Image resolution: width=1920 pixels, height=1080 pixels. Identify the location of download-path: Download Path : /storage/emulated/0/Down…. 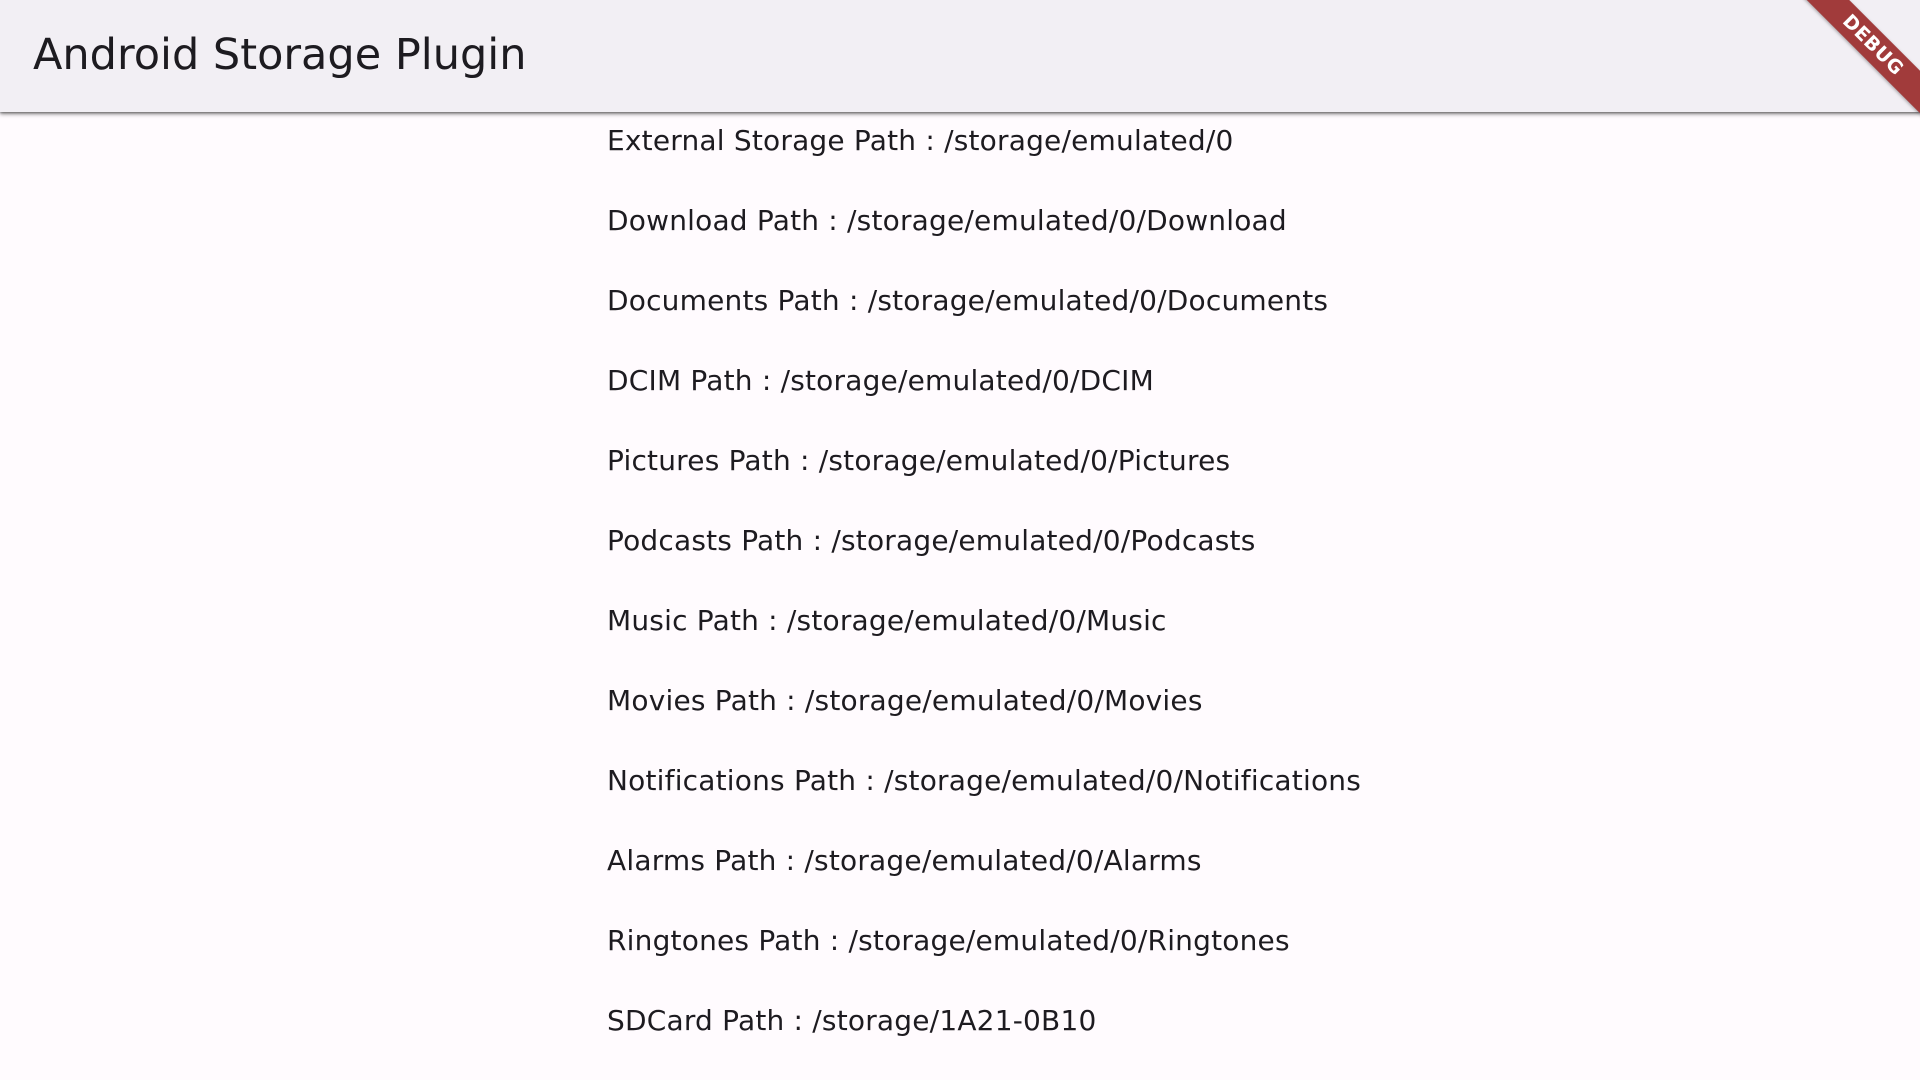
(947, 220).